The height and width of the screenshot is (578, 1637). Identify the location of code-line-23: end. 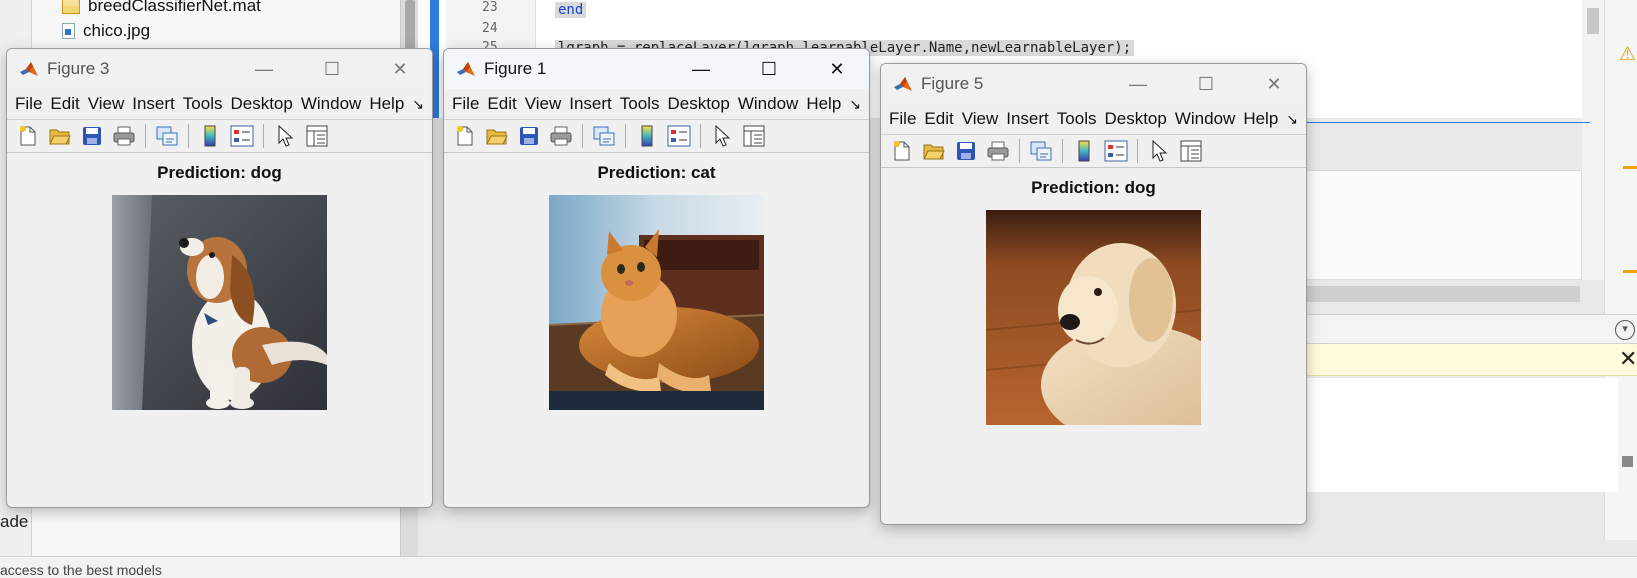
(571, 10).